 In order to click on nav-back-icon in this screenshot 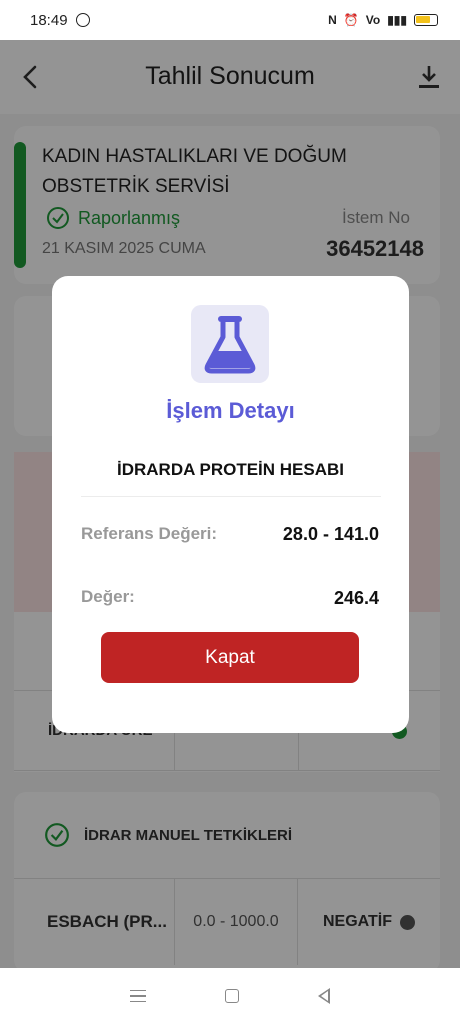, I will do `click(324, 996)`.